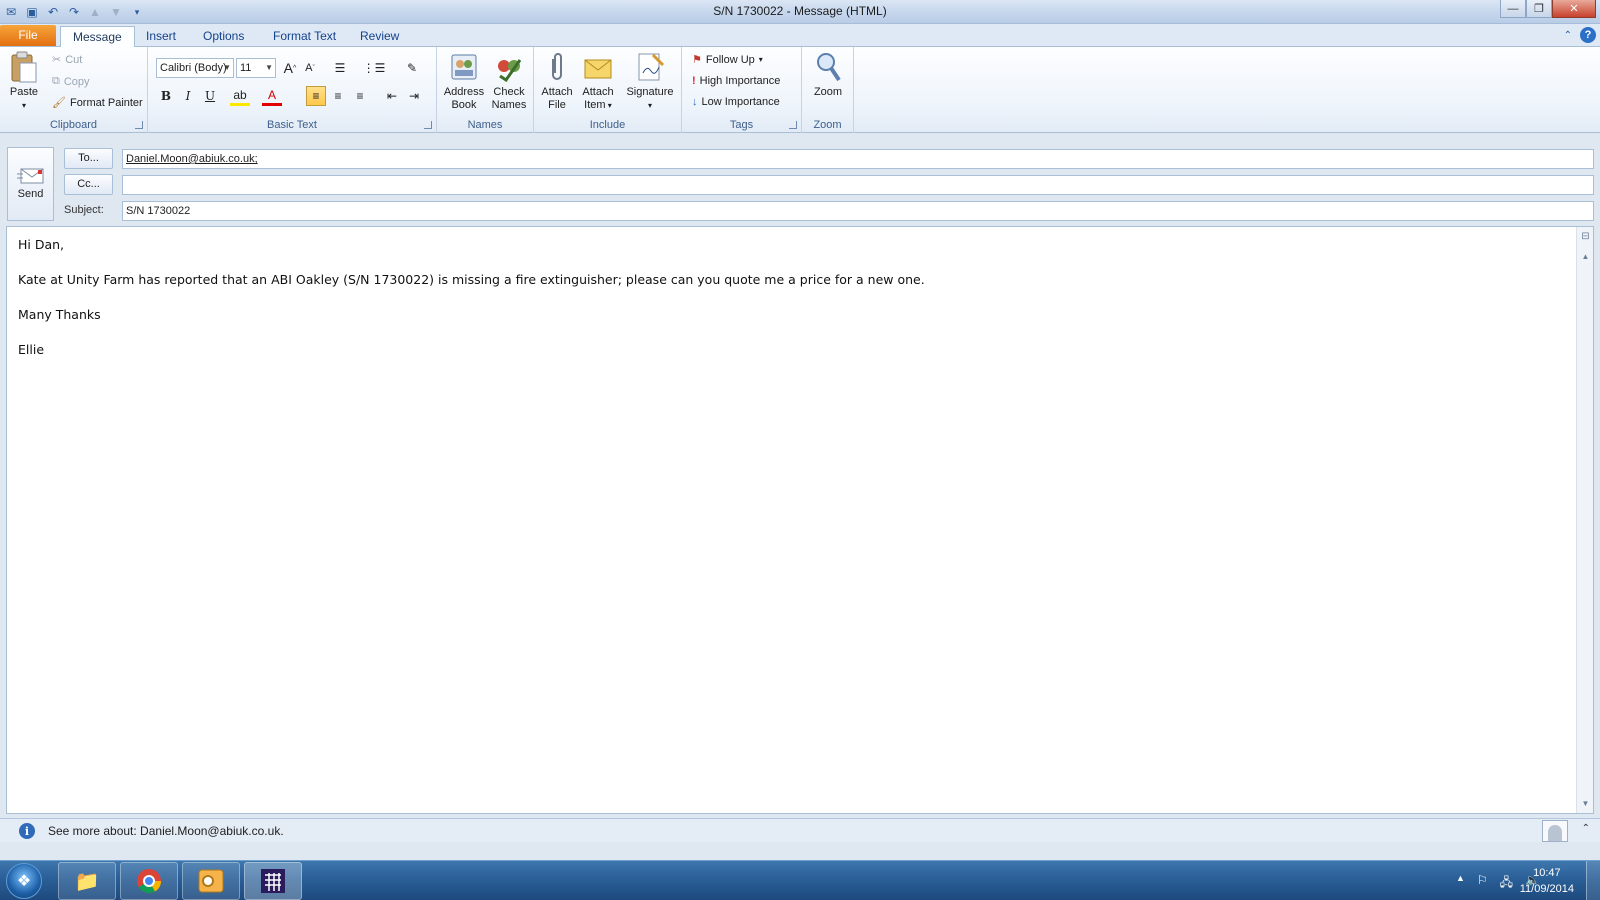 This screenshot has height=900, width=1600. Describe the element at coordinates (161, 36) in the screenshot. I see `tab-insert: Insert` at that location.